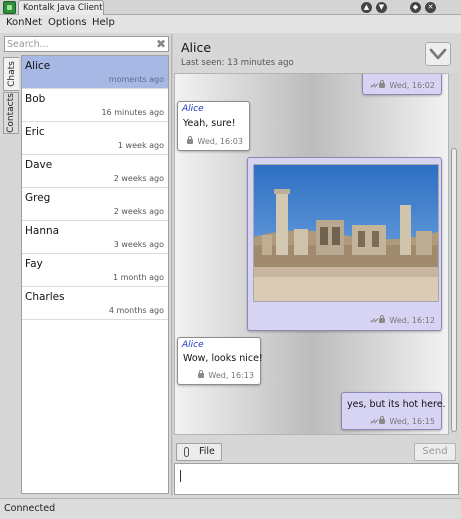  Describe the element at coordinates (402, 421) in the screenshot. I see `message-meta: ✔✔ Wed, 16:15` at that location.